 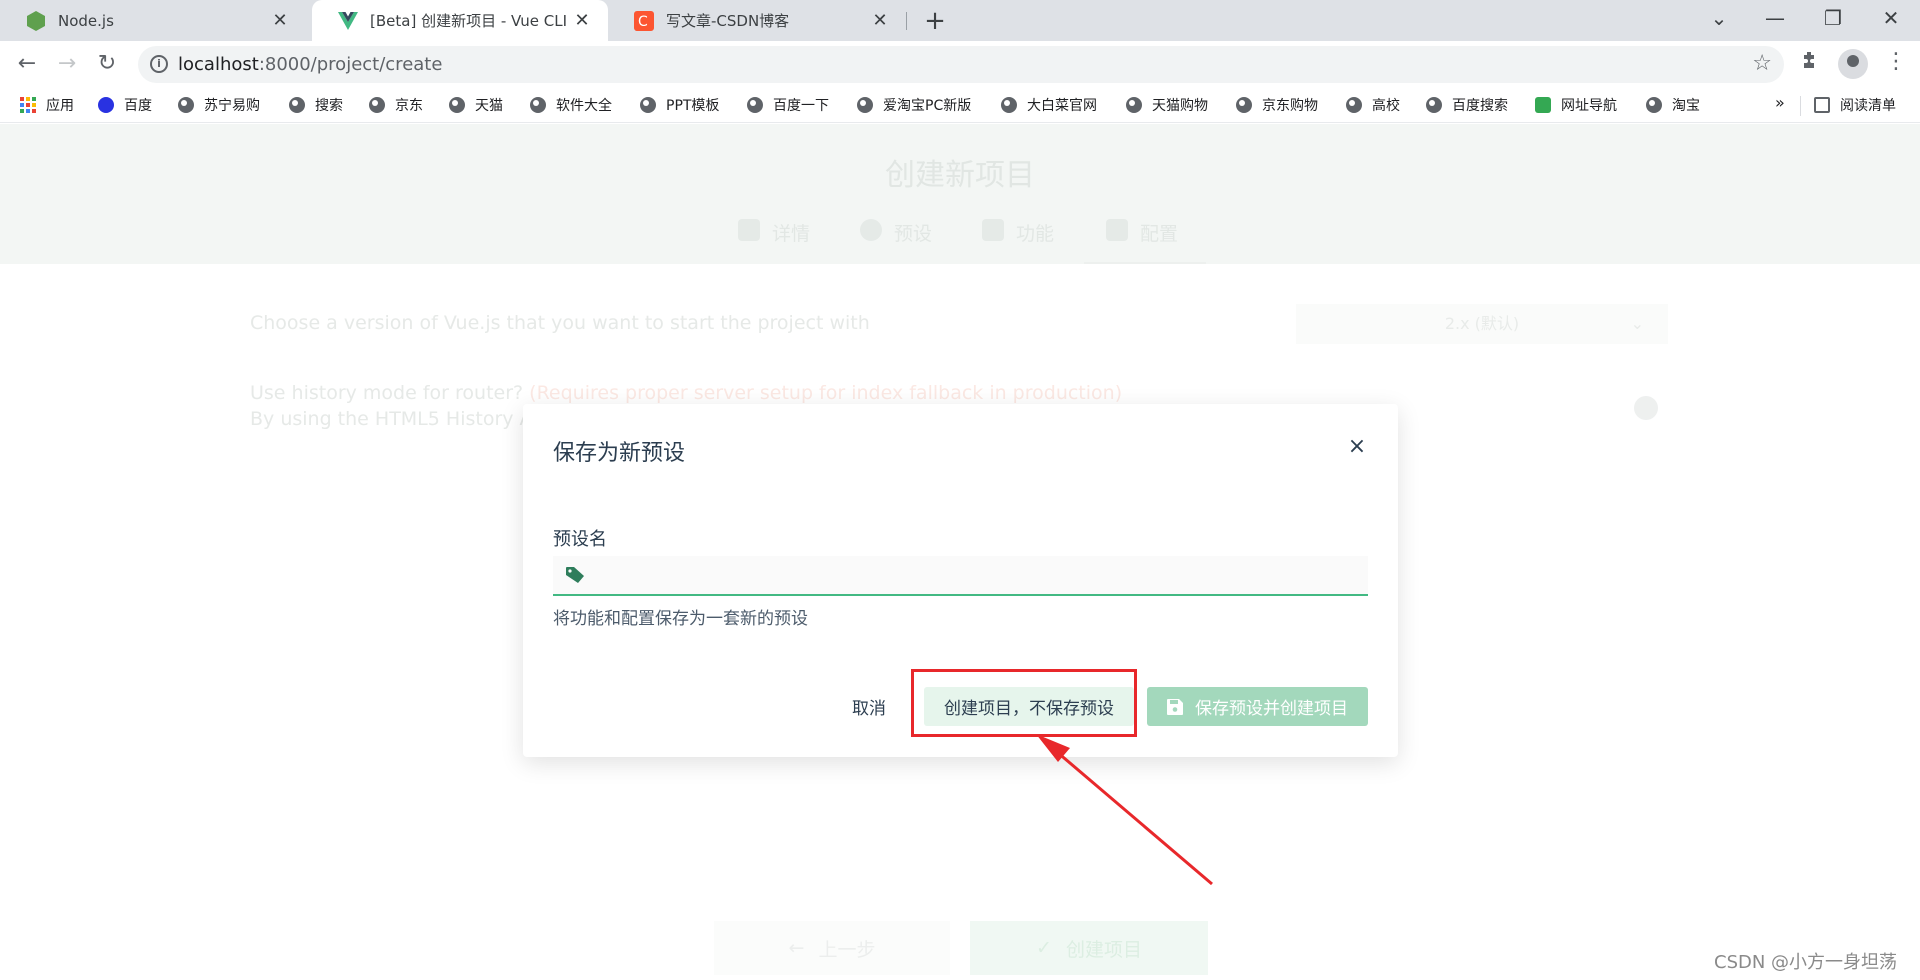 I want to click on save-and-create-button: 保存预设并创建项目, so click(x=1257, y=706).